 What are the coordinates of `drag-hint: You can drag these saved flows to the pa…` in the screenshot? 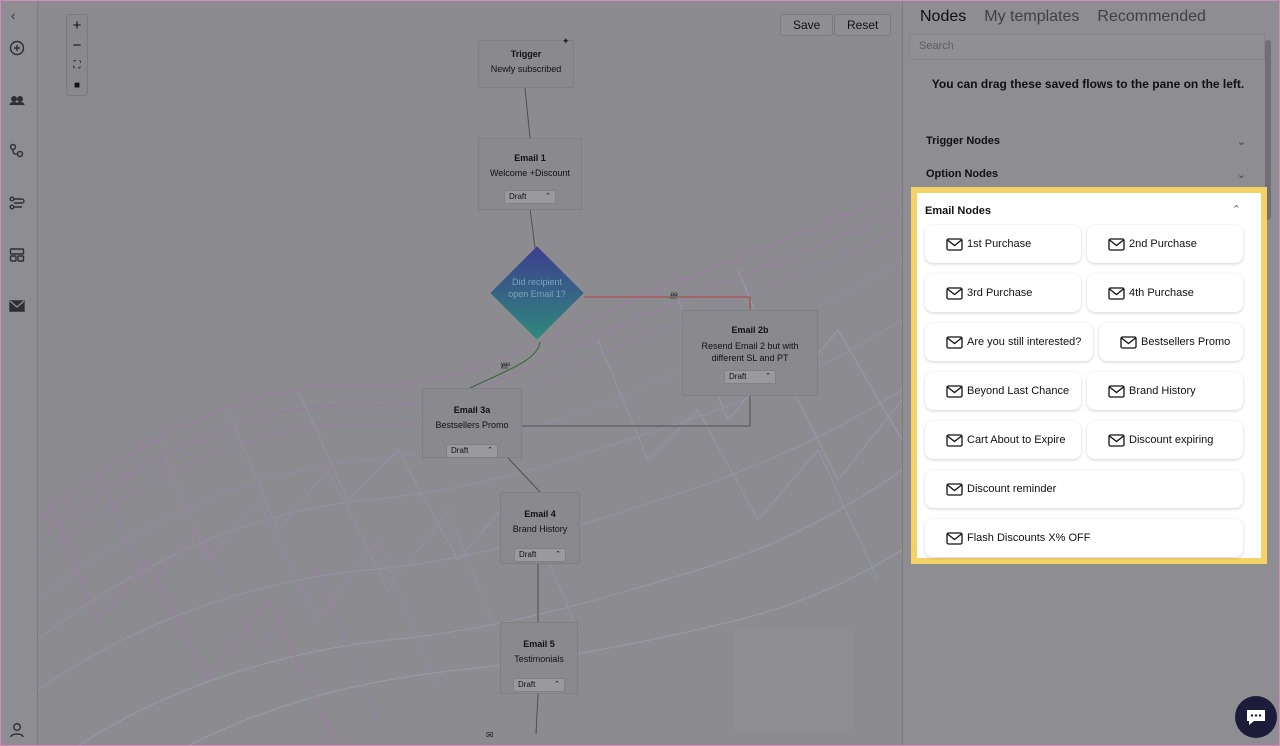 It's located at (1088, 84).